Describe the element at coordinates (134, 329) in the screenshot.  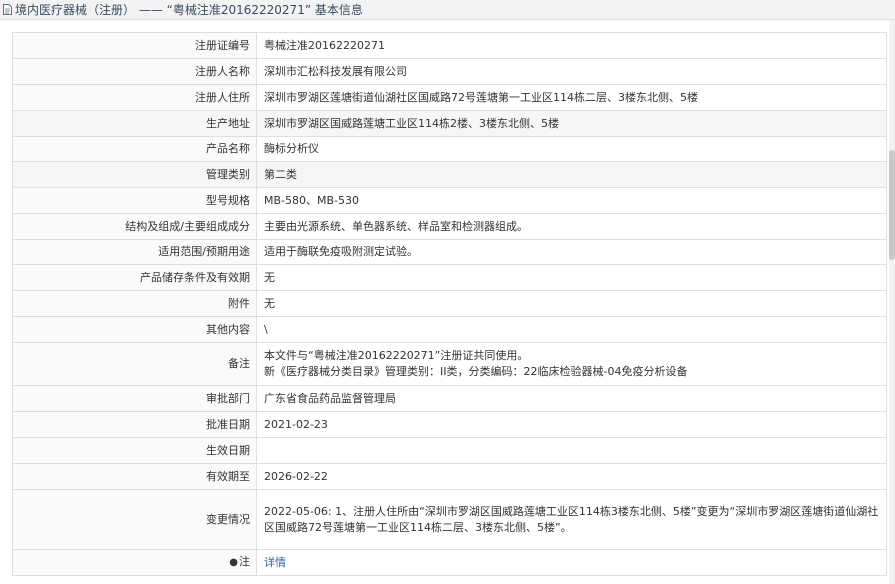
I see `field-label: 其他内容` at that location.